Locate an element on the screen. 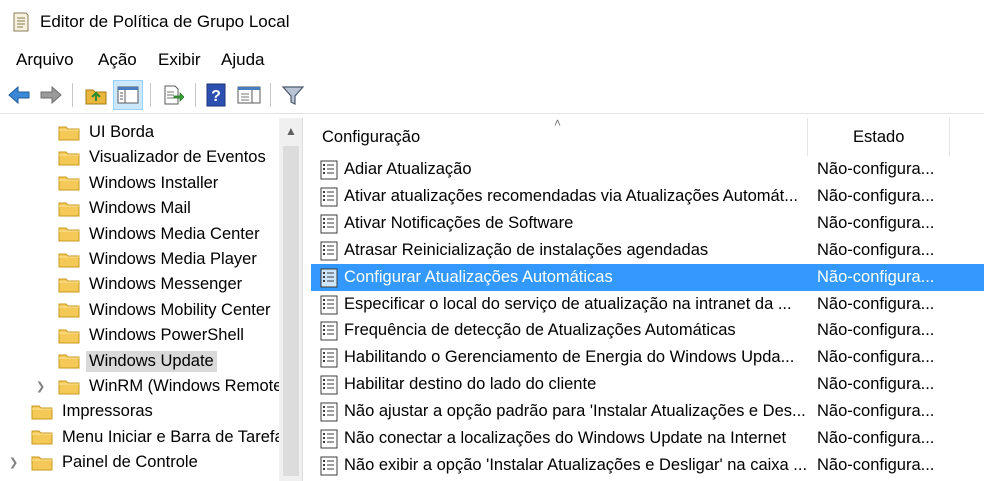  scroll-up-arrow-icon: ▲ is located at coordinates (290, 131).